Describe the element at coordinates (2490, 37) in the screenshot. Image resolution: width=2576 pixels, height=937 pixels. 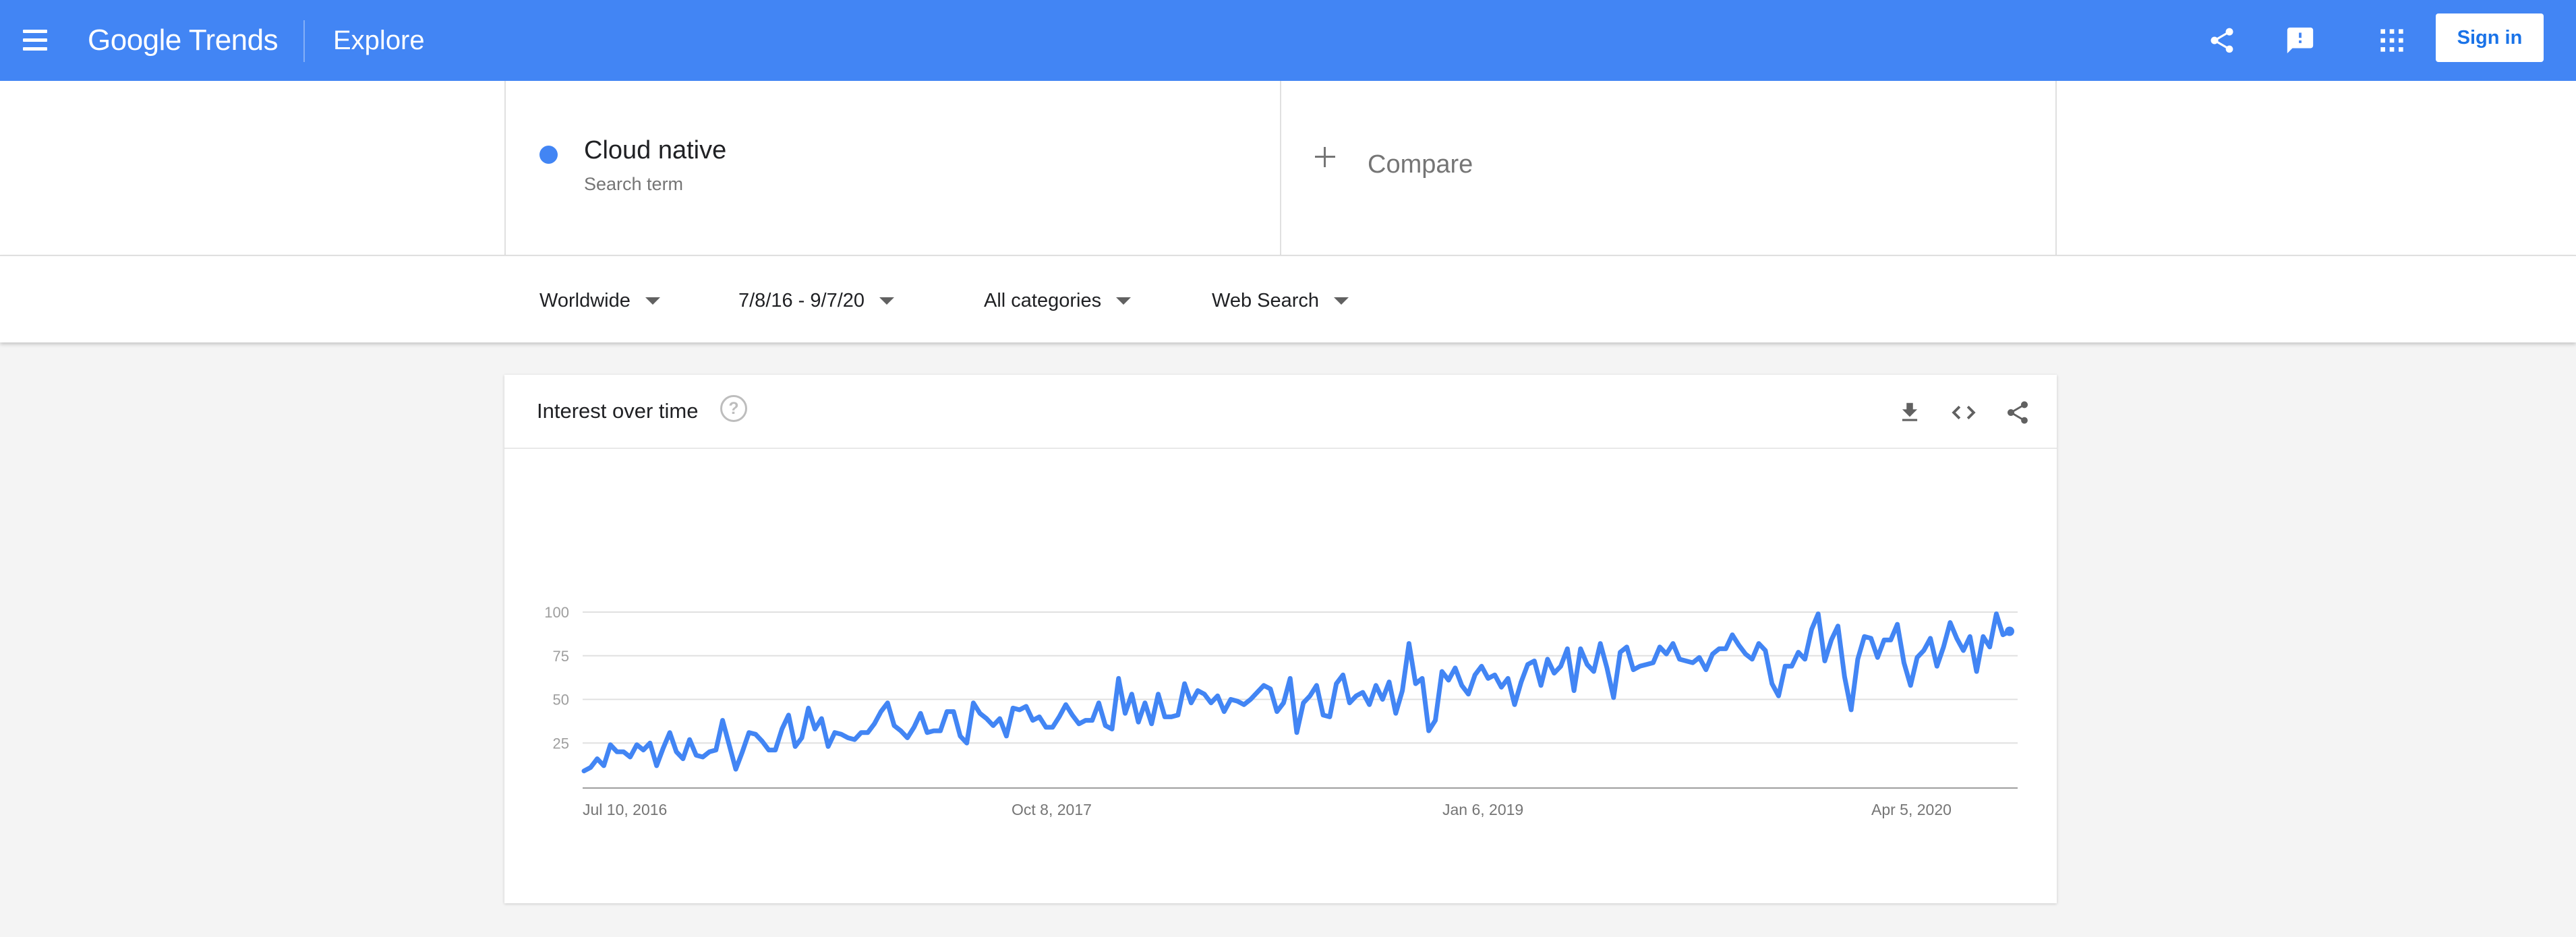
I see `sign-in-button: Sign in` at that location.